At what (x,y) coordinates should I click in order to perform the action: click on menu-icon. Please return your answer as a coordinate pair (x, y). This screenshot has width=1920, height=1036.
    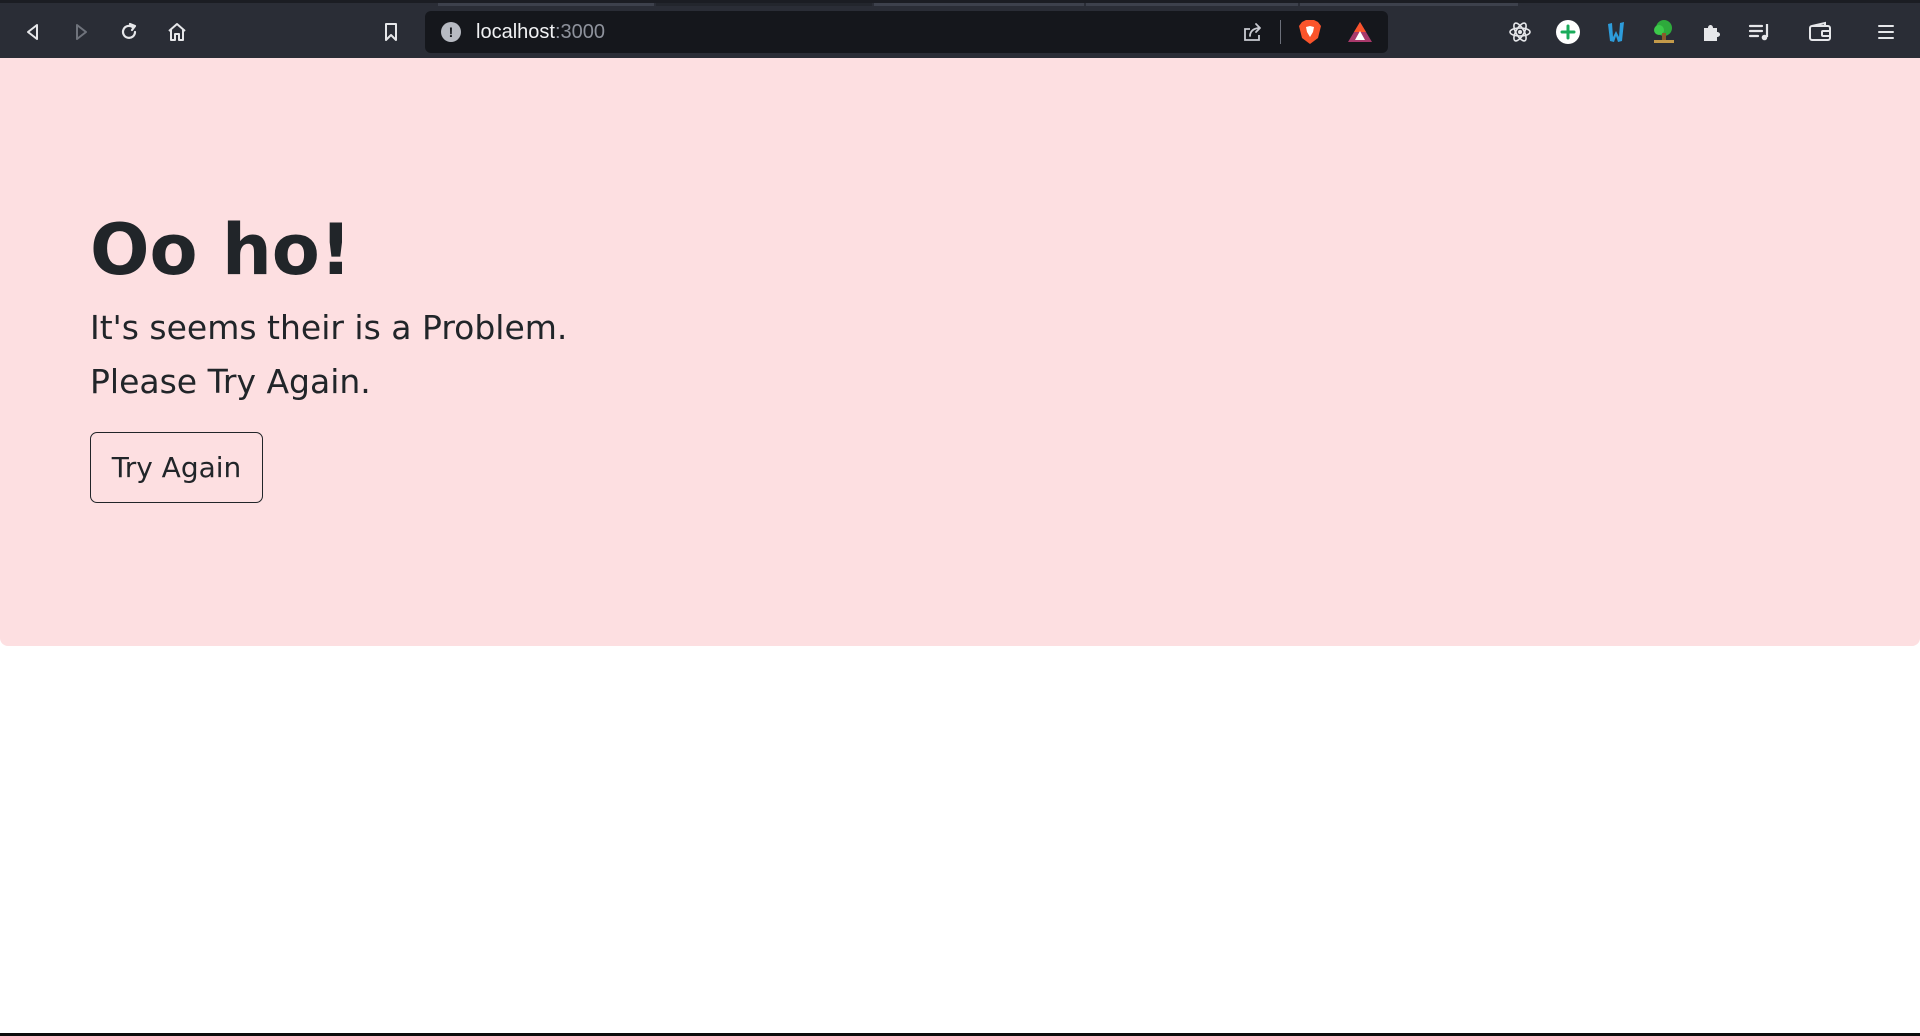
    Looking at the image, I should click on (1886, 32).